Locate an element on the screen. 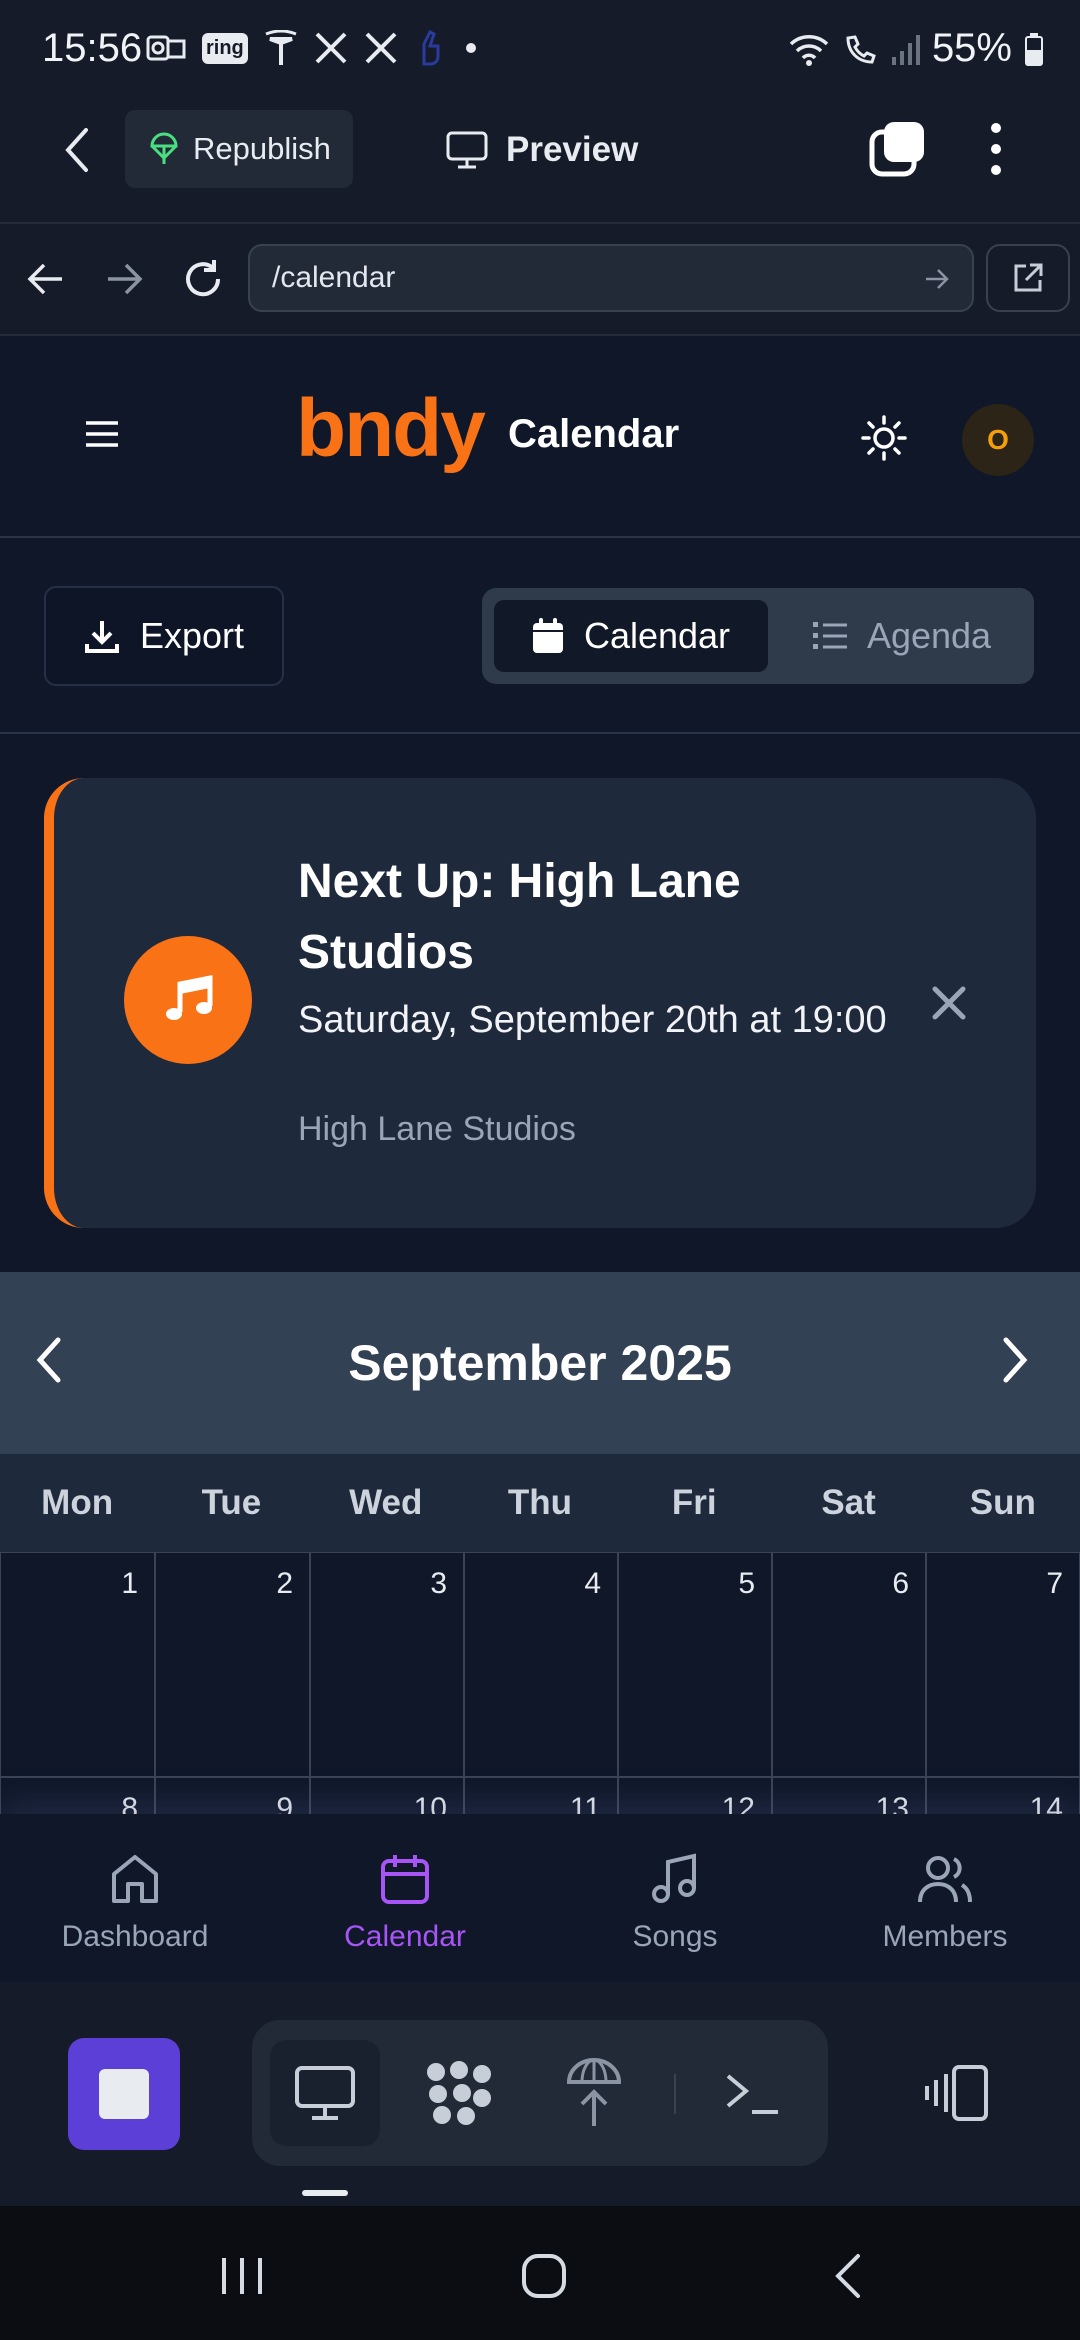 This screenshot has width=1080, height=2340. weekday-header: Mon Tue Wed Thu Fri Sat Sun is located at coordinates (540, 1503).